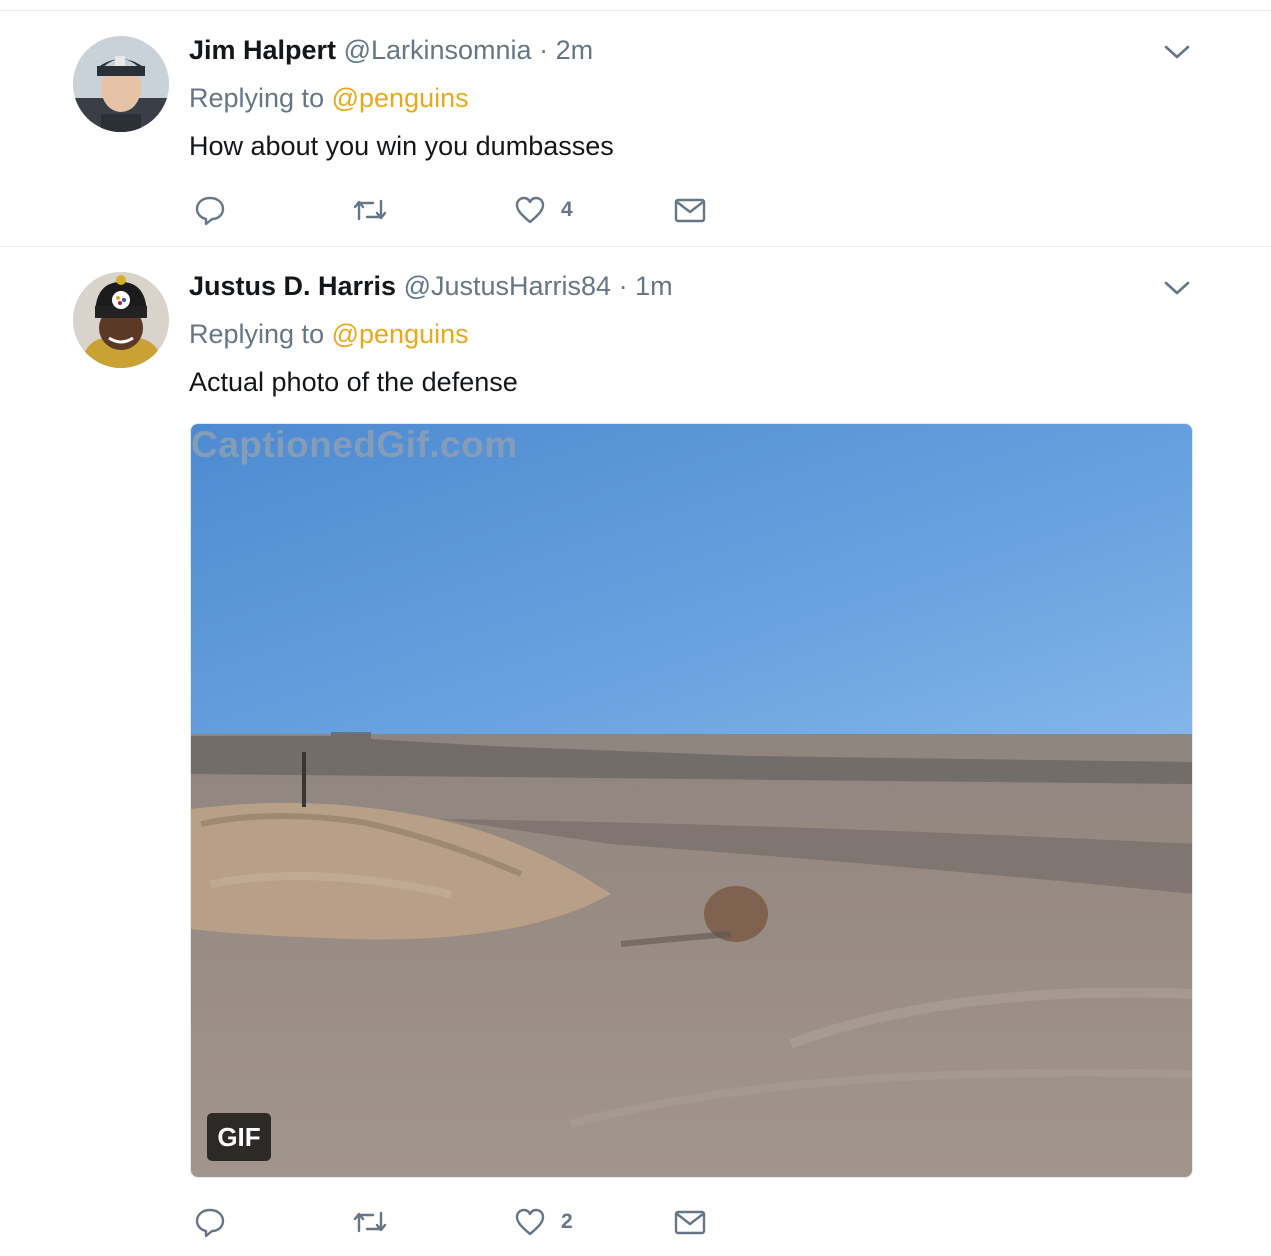 The height and width of the screenshot is (1256, 1271). Describe the element at coordinates (567, 1221) in the screenshot. I see `like-count: 2` at that location.